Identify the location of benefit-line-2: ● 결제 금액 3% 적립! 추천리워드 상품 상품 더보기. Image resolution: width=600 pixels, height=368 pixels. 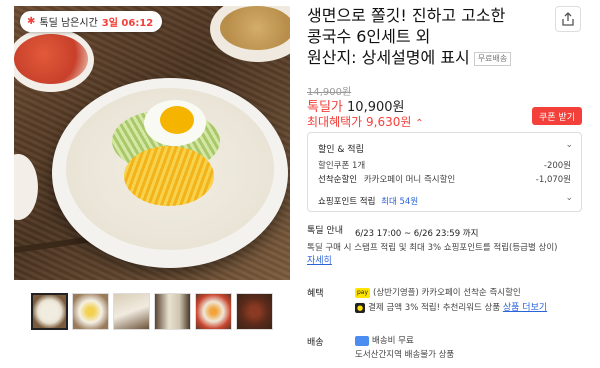
(451, 307).